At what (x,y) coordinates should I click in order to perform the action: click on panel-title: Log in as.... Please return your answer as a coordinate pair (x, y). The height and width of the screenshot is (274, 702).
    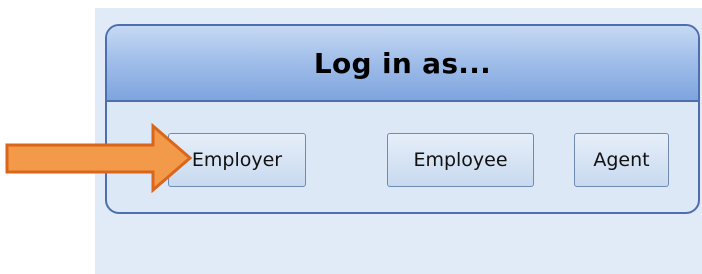
    Looking at the image, I should click on (402, 63).